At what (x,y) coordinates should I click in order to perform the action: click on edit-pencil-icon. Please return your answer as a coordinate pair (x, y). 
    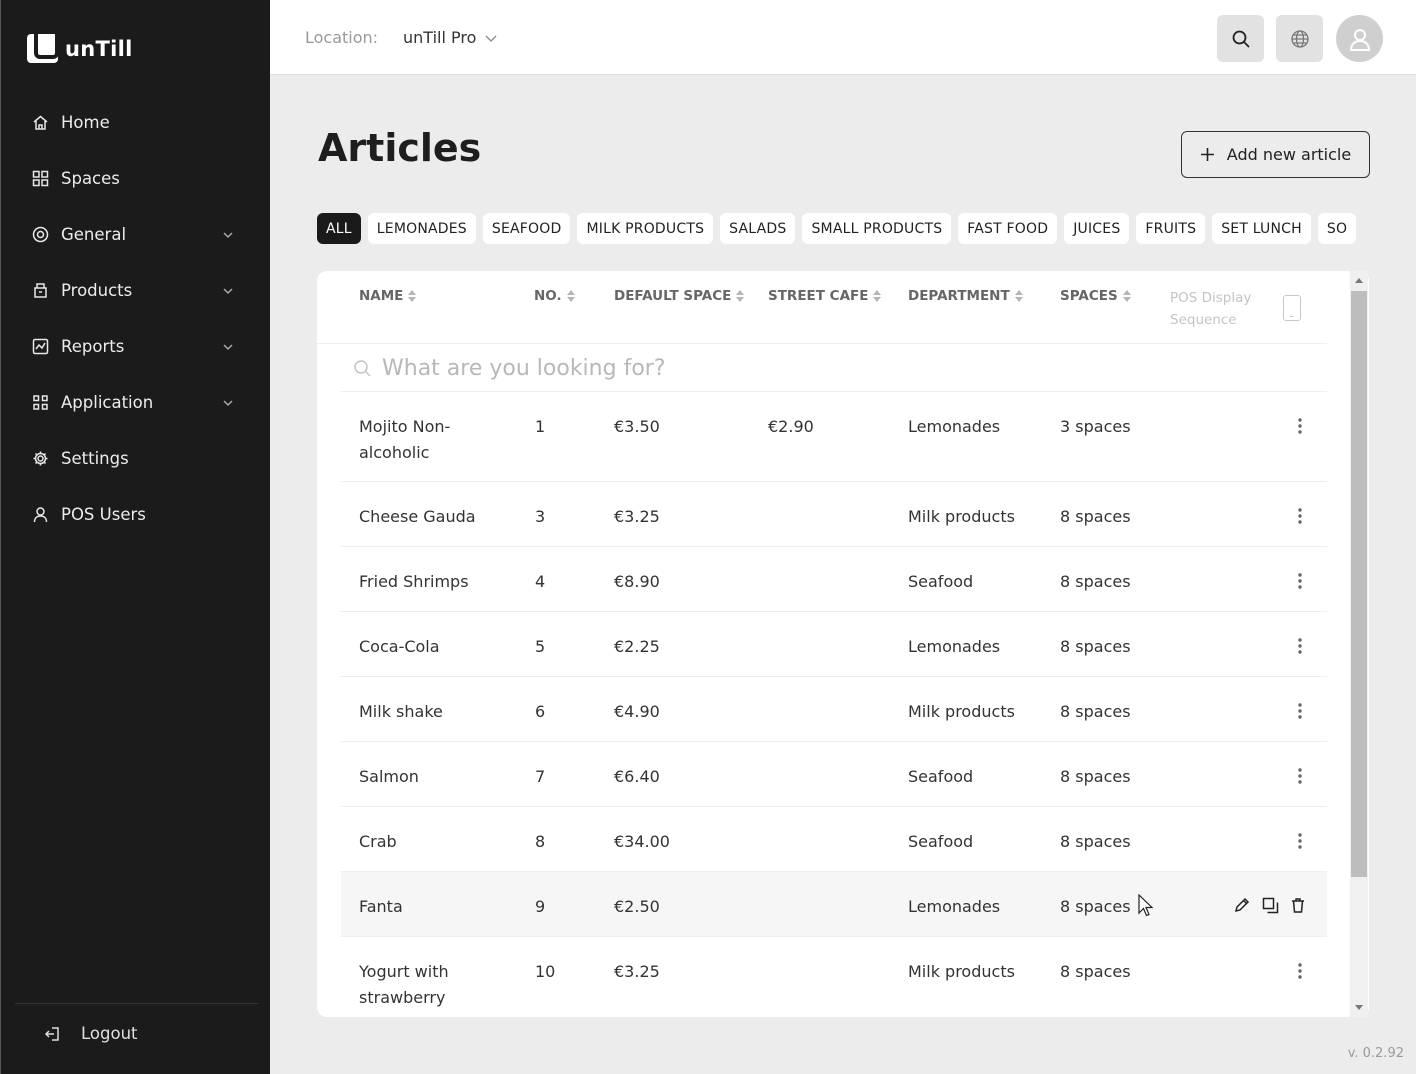
    Looking at the image, I should click on (1242, 905).